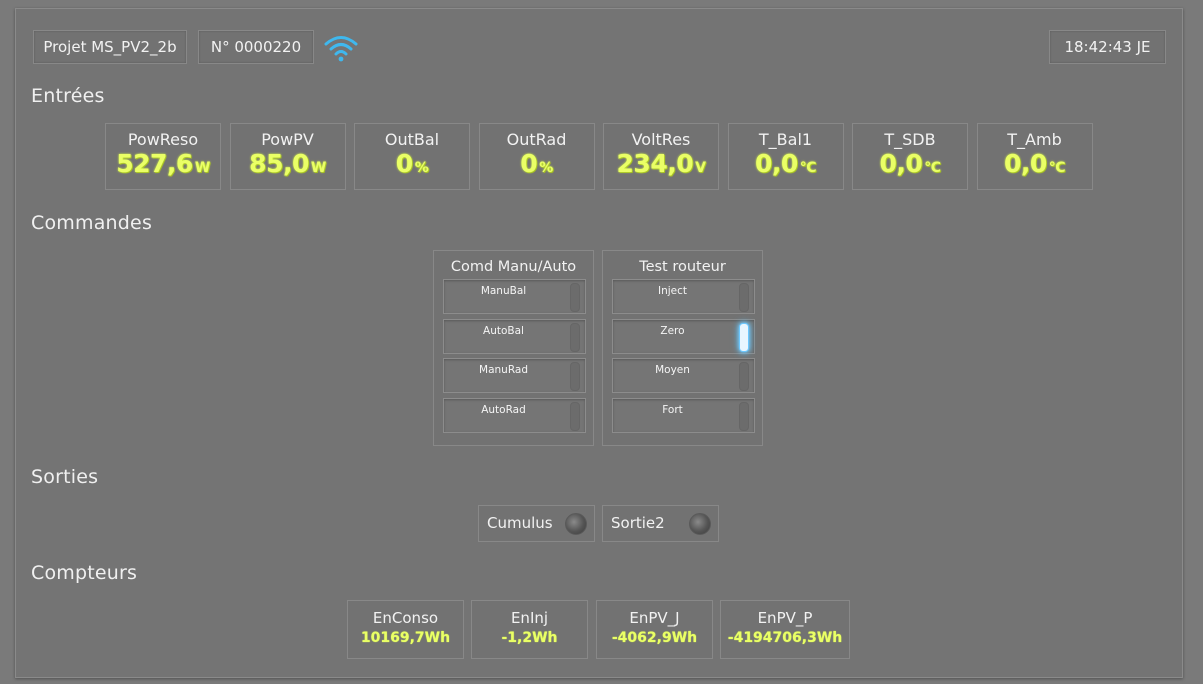  I want to click on input-value-number: 527,6, so click(154, 163).